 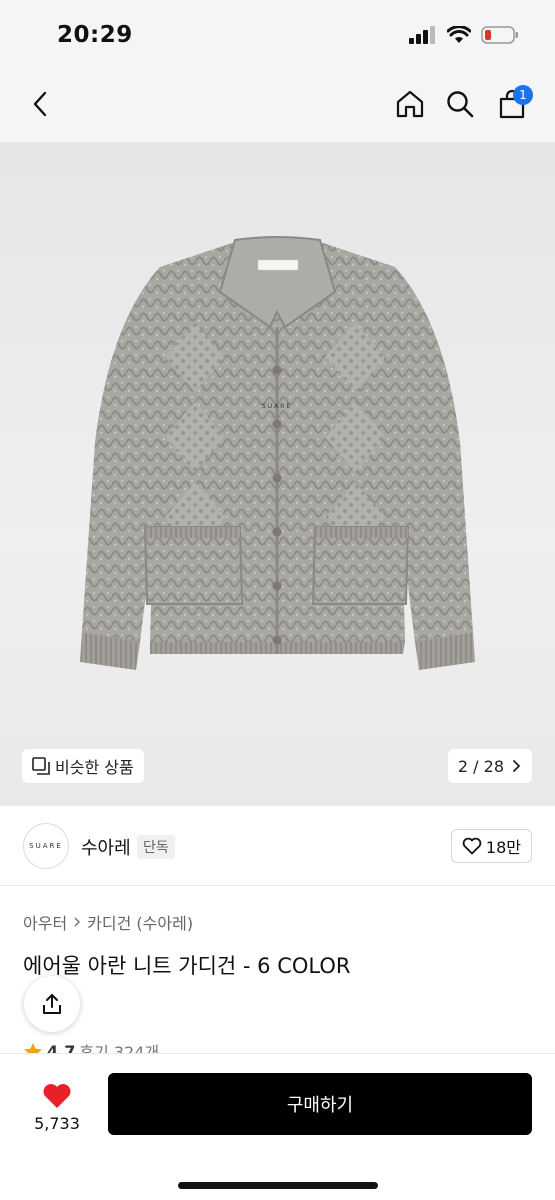 What do you see at coordinates (277, 35) in the screenshot?
I see `status-bar: 20:29` at bounding box center [277, 35].